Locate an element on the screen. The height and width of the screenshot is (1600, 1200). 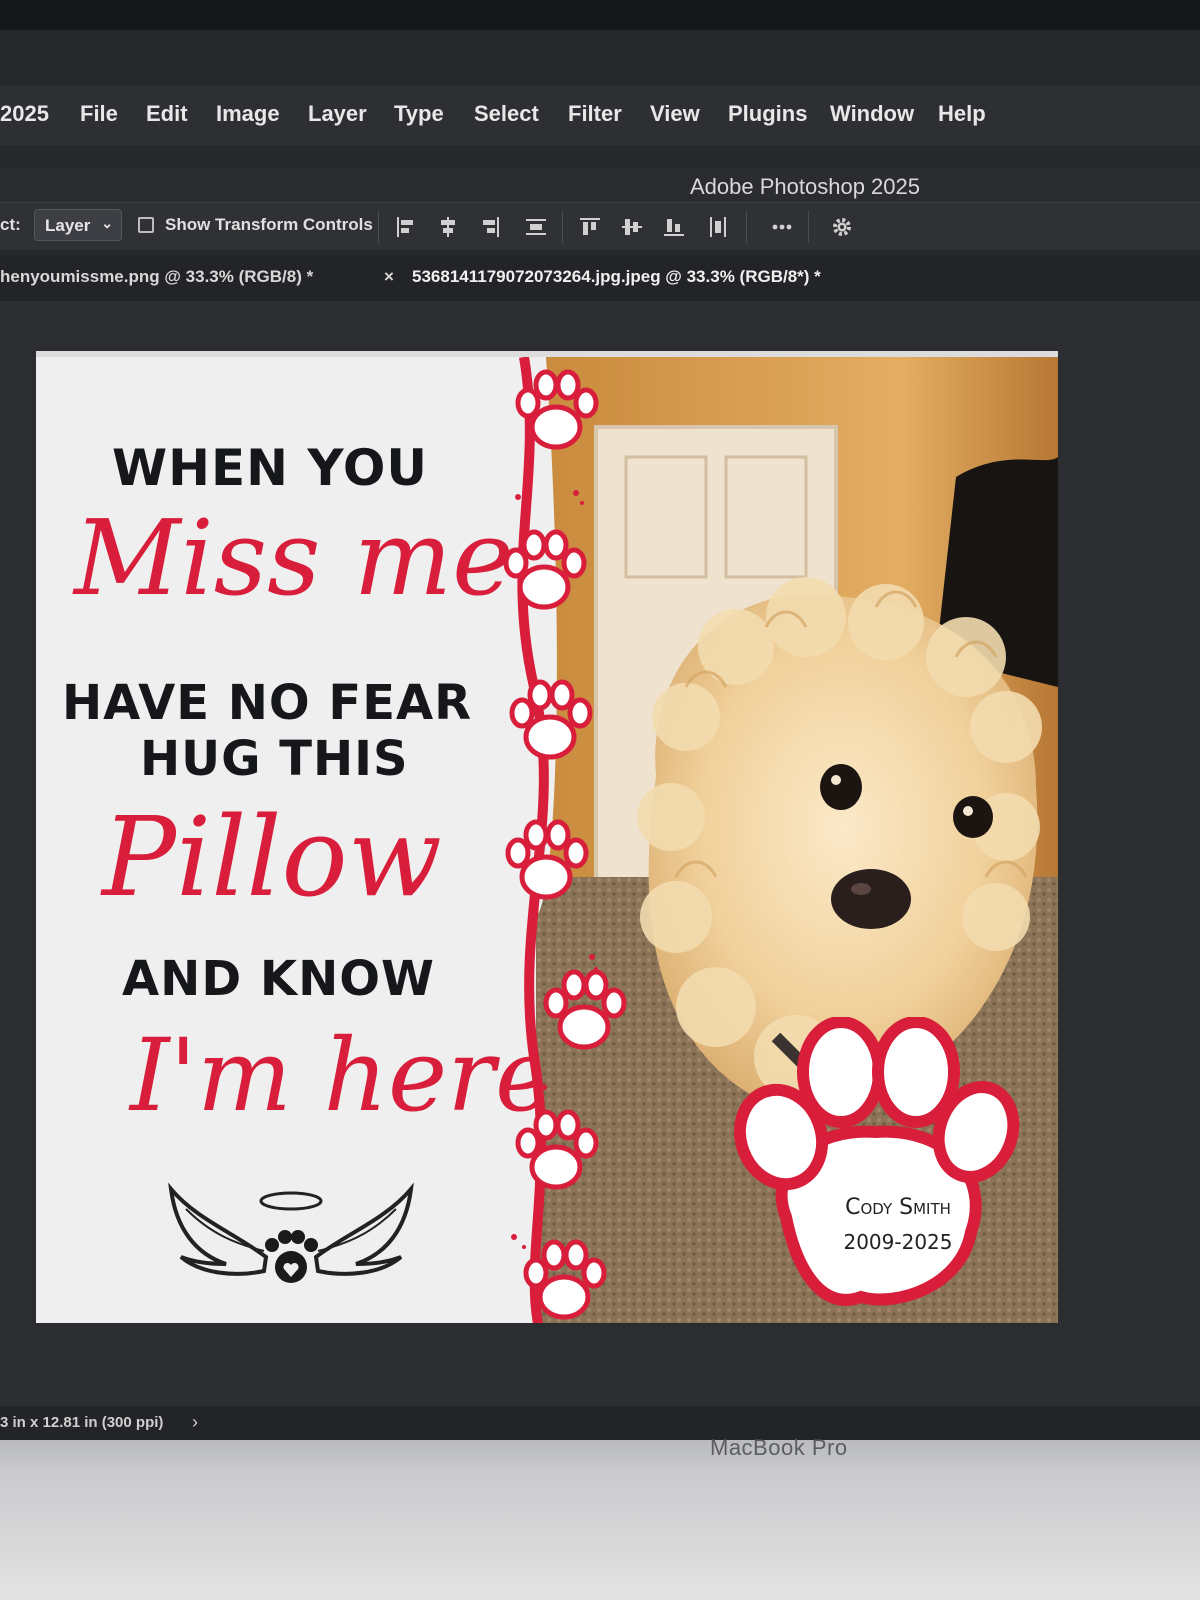
align-vertical-center-icon is located at coordinates (632, 227).